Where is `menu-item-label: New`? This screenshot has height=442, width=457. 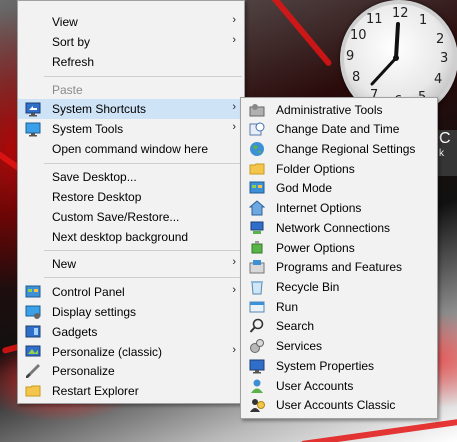 menu-item-label: New is located at coordinates (64, 264).